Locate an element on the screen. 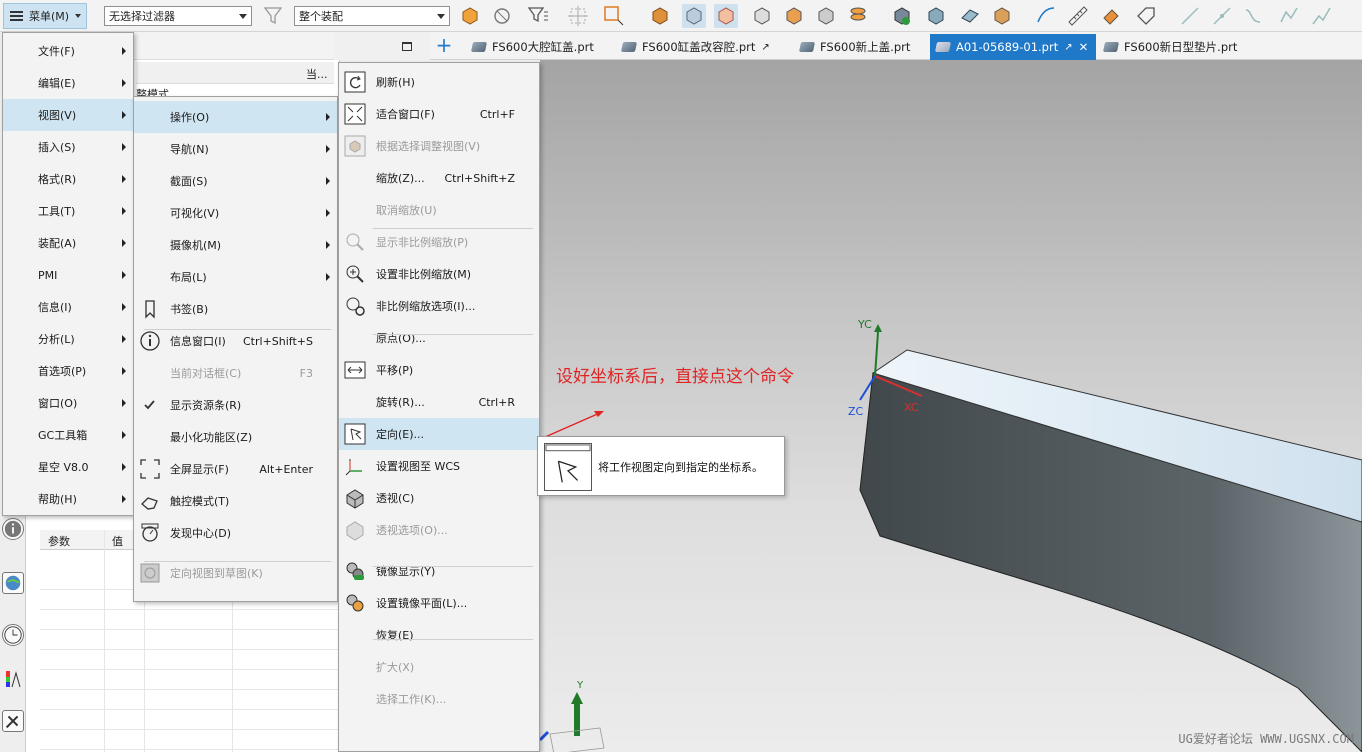 This screenshot has width=1362, height=752. snap-point-icon is located at coordinates (578, 16).